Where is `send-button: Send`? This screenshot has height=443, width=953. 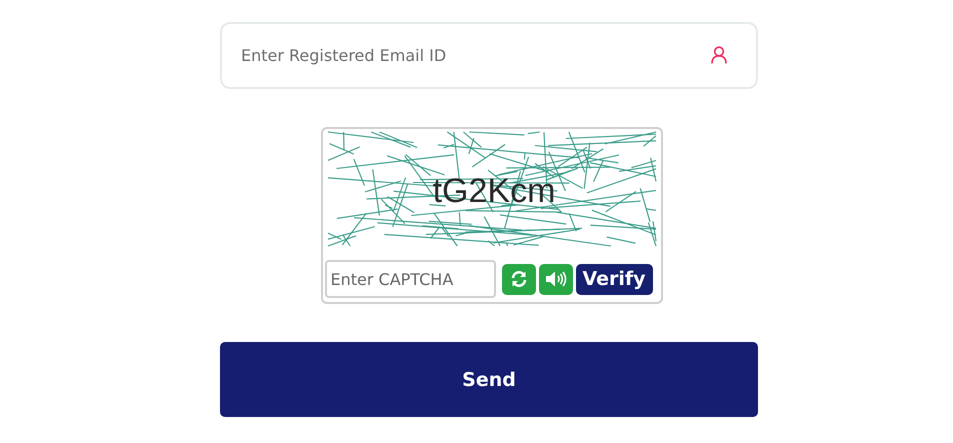 send-button: Send is located at coordinates (489, 379).